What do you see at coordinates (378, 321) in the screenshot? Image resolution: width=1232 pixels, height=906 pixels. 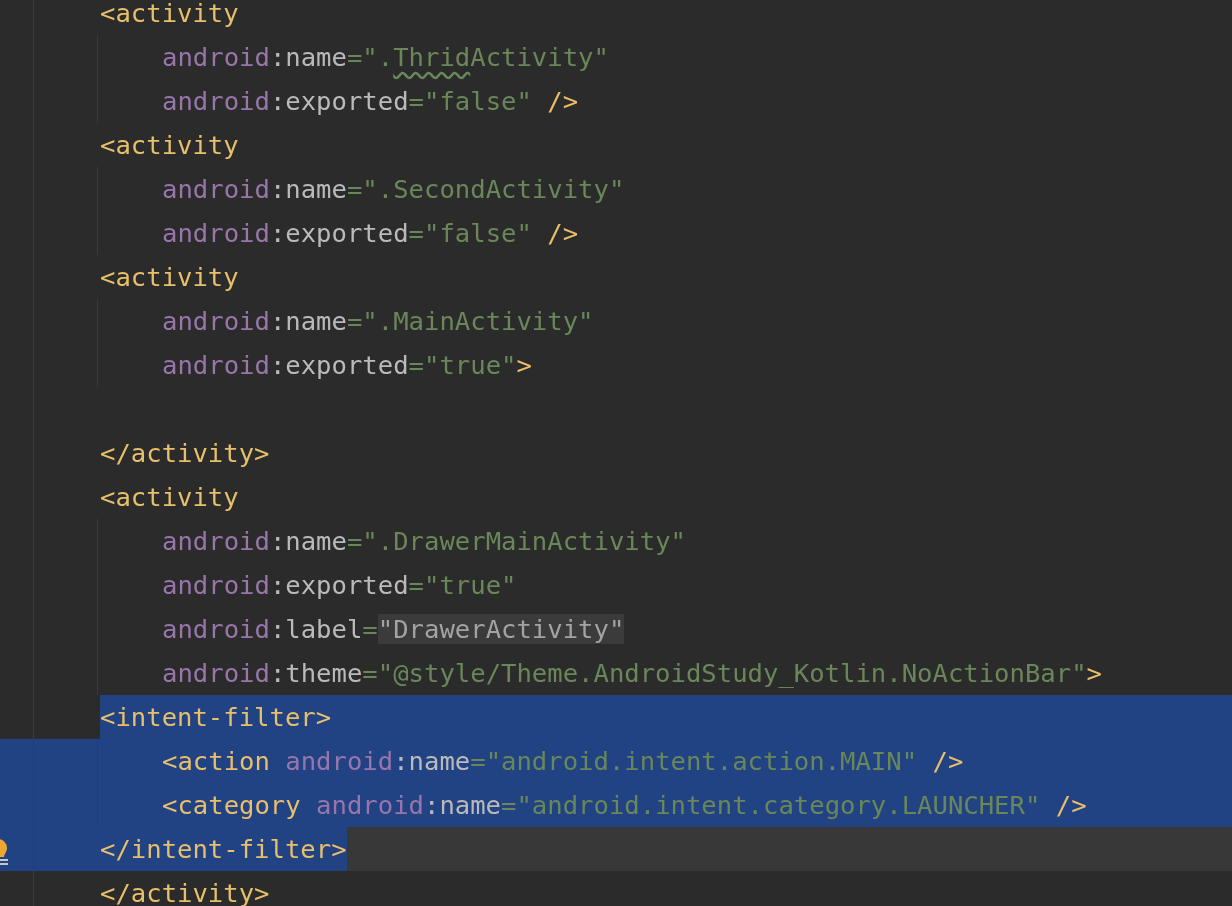 I see `code-line: android:name=".MainActivity"` at bounding box center [378, 321].